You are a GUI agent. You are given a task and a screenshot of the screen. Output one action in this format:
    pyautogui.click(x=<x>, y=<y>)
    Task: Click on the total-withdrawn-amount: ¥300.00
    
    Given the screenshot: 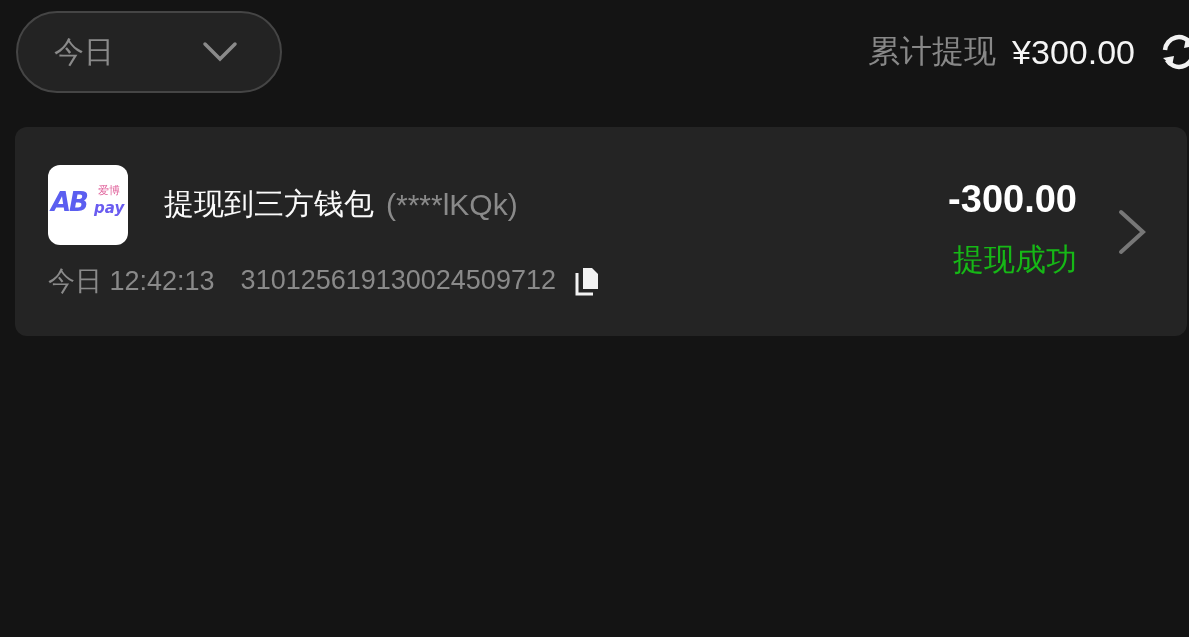 What is the action you would take?
    pyautogui.click(x=1073, y=52)
    